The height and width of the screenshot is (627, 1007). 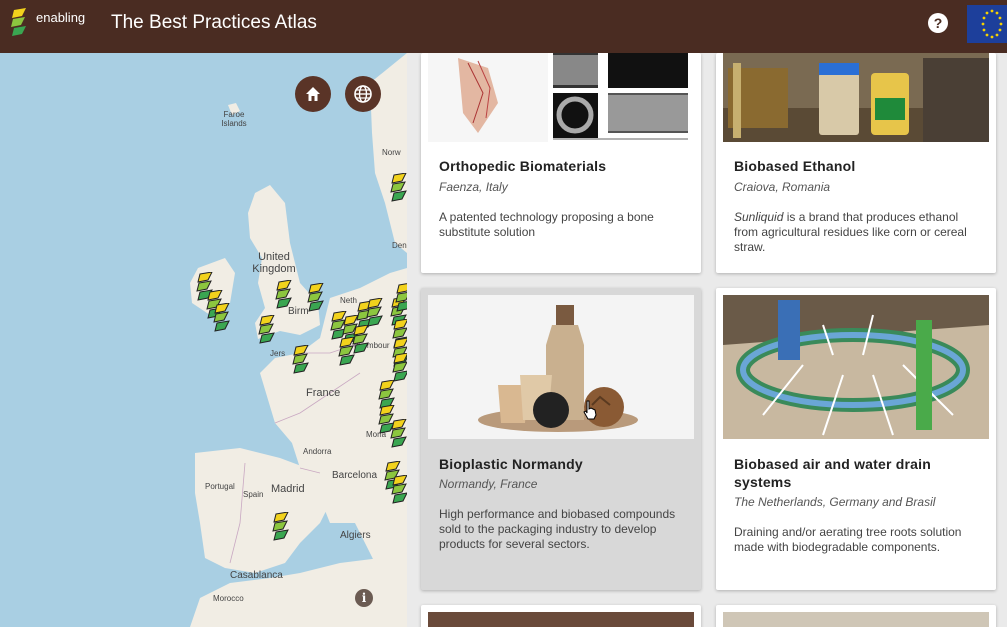 What do you see at coordinates (18, 22) in the screenshot?
I see `logo-leaf-icon` at bounding box center [18, 22].